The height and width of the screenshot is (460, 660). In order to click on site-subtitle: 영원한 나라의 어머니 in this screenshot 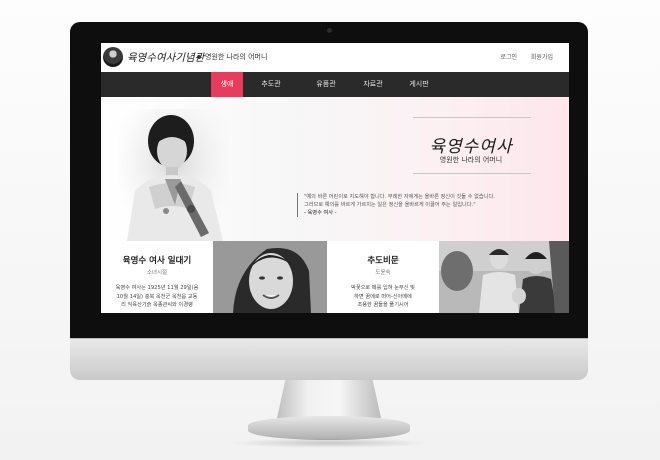, I will do `click(236, 57)`.